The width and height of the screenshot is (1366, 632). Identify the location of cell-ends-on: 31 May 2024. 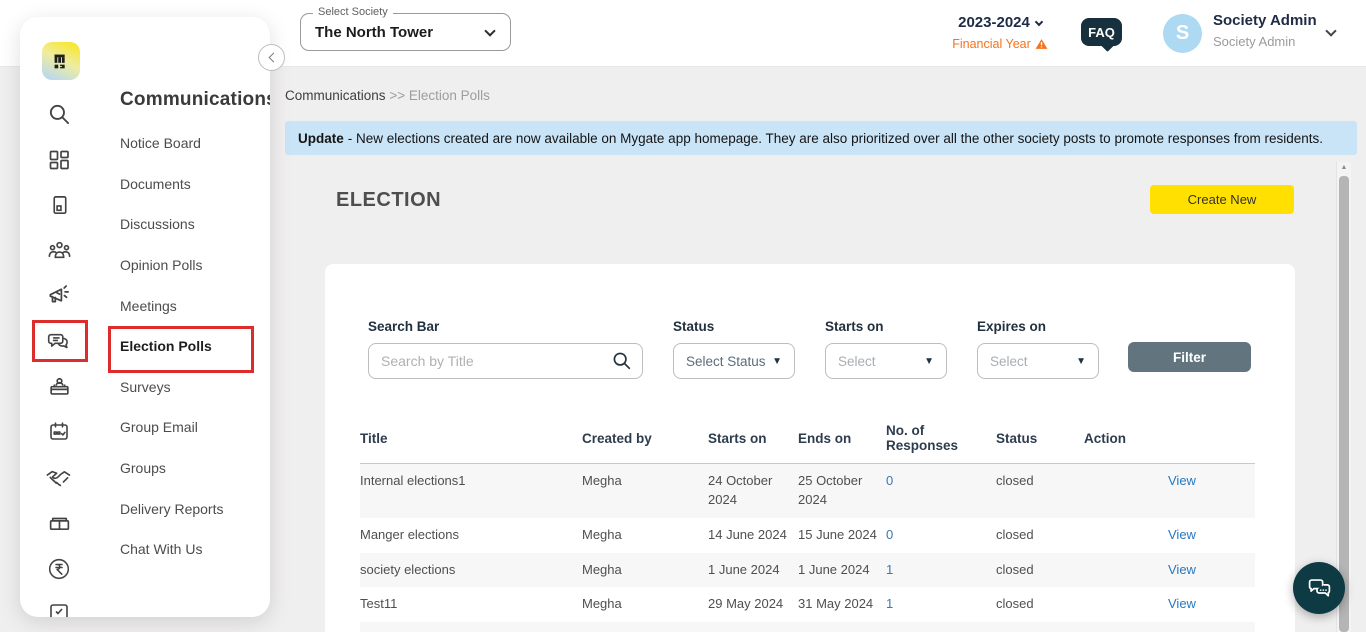
(836, 604).